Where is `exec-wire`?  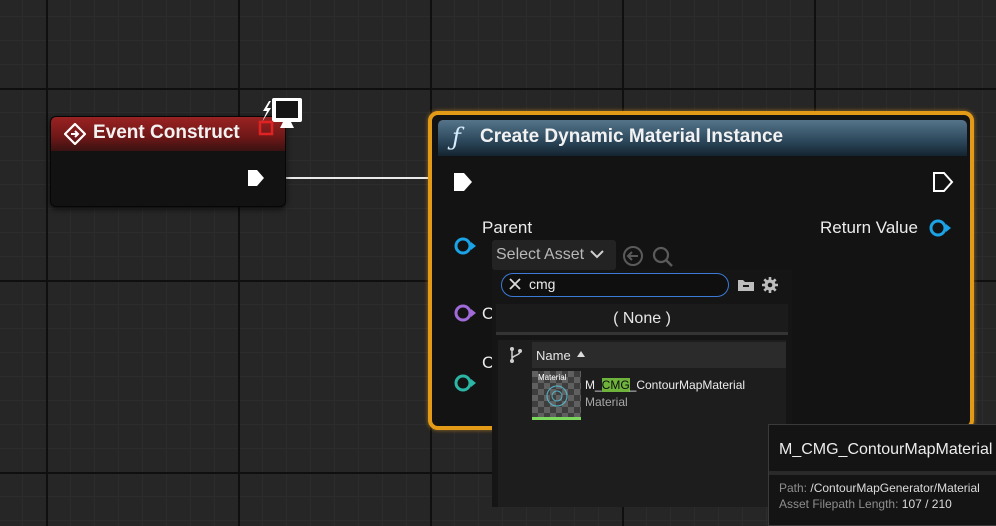 exec-wire is located at coordinates (361, 178).